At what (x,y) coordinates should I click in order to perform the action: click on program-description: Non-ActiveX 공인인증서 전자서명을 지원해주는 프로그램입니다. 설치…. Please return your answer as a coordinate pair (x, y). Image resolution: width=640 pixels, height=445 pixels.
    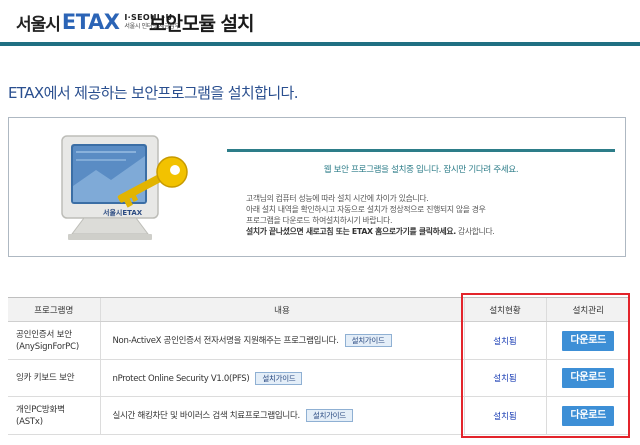
    Looking at the image, I should click on (281, 340).